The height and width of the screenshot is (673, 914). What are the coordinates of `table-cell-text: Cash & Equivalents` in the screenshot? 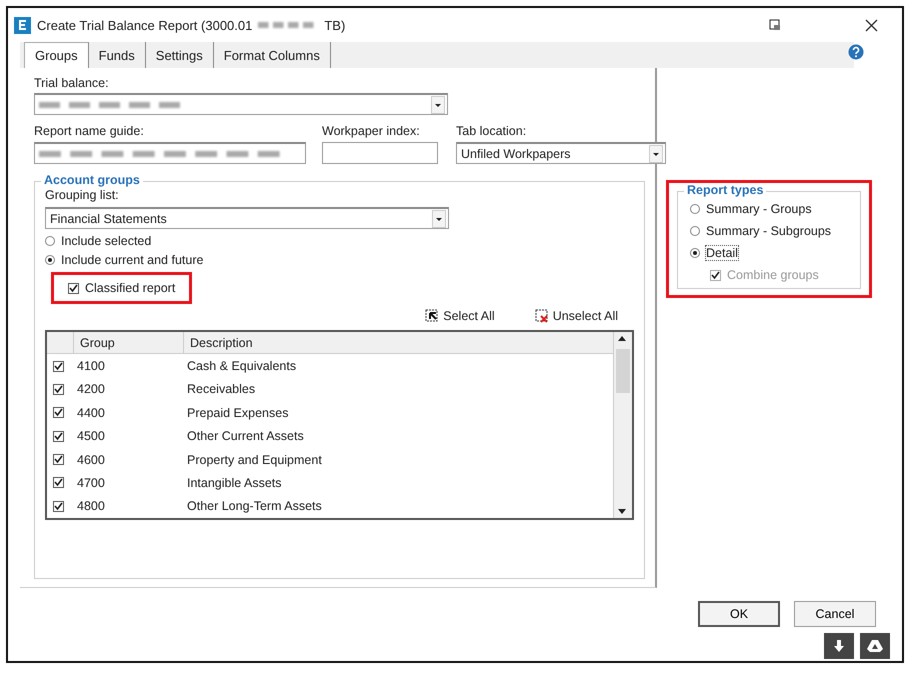 It's located at (242, 366).